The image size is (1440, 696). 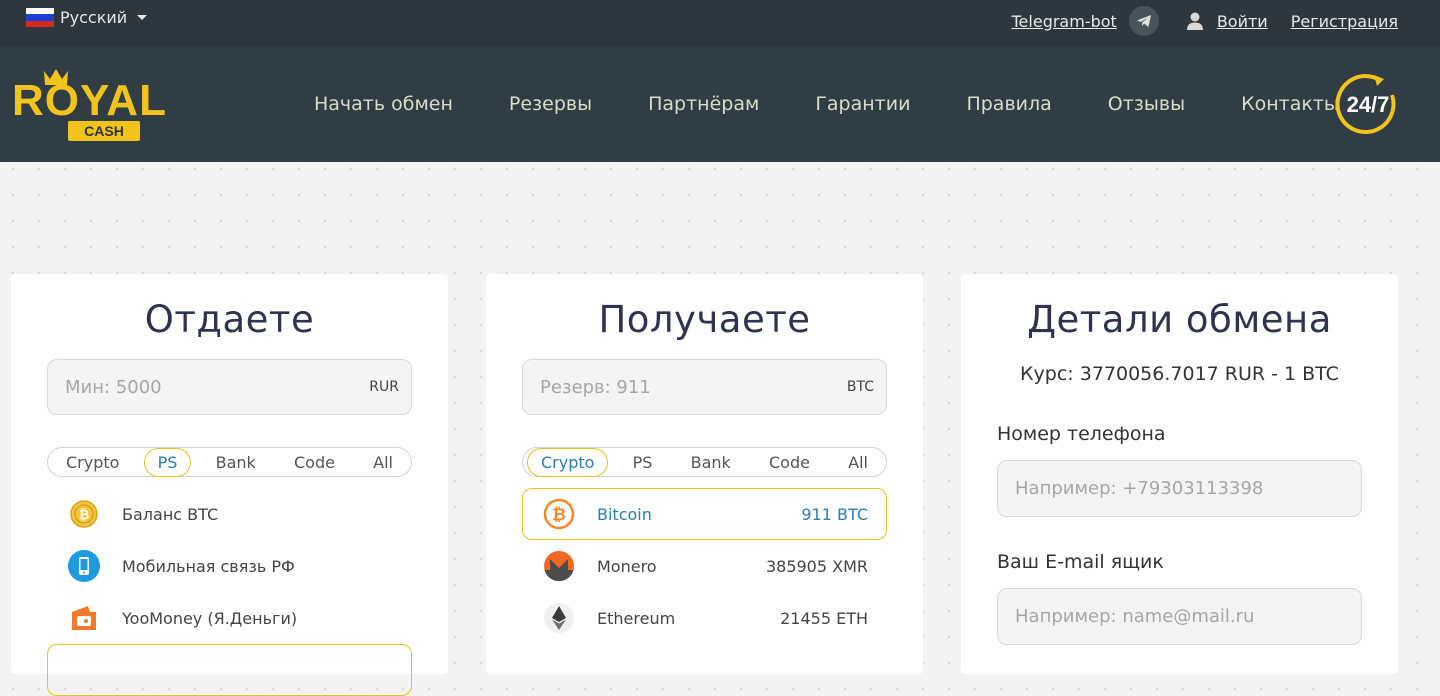 What do you see at coordinates (94, 17) in the screenshot?
I see `language-label: Русский` at bounding box center [94, 17].